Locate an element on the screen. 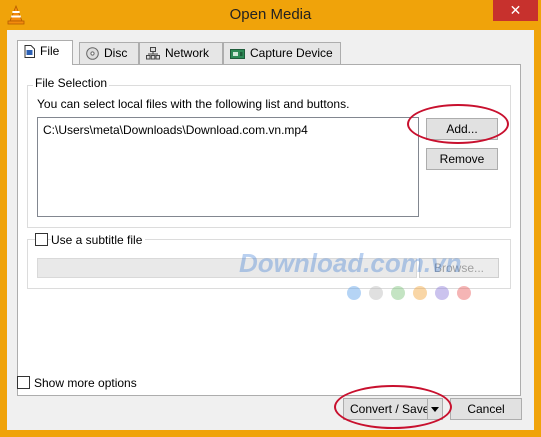 This screenshot has width=541, height=437. remove-file-button: Remove is located at coordinates (462, 159).